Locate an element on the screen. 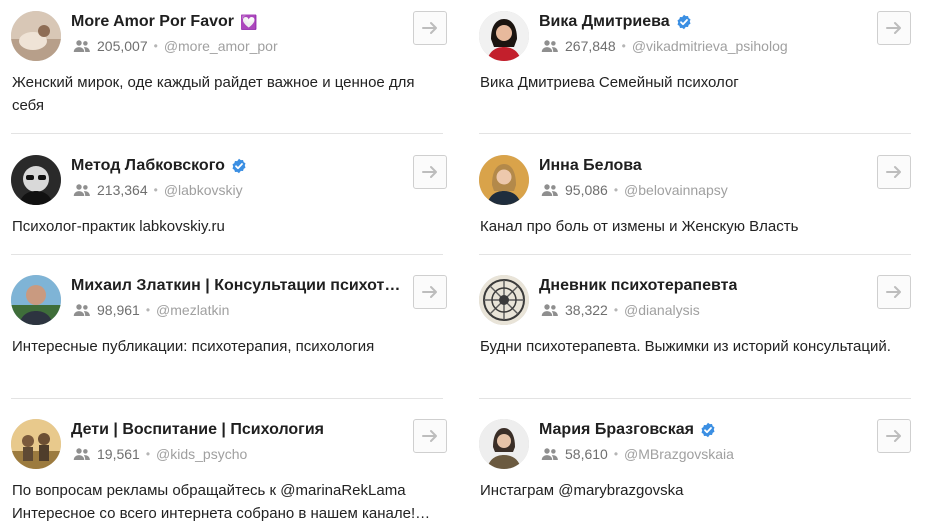 The width and height of the screenshot is (930, 531). subscriber-count: 205,007 is located at coordinates (122, 46).